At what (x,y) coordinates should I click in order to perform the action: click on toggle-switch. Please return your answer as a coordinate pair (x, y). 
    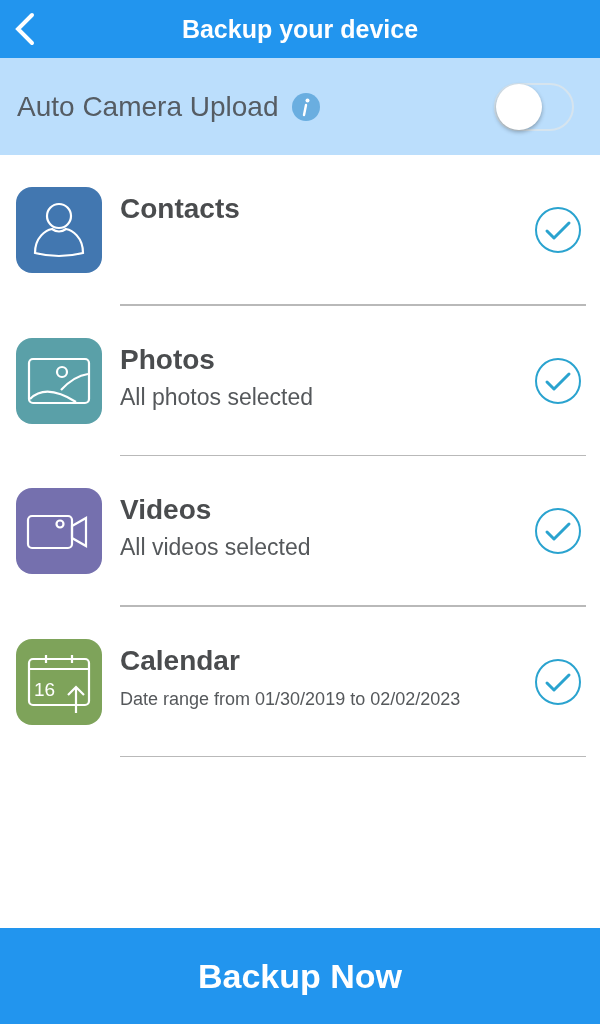
    Looking at the image, I should click on (534, 106).